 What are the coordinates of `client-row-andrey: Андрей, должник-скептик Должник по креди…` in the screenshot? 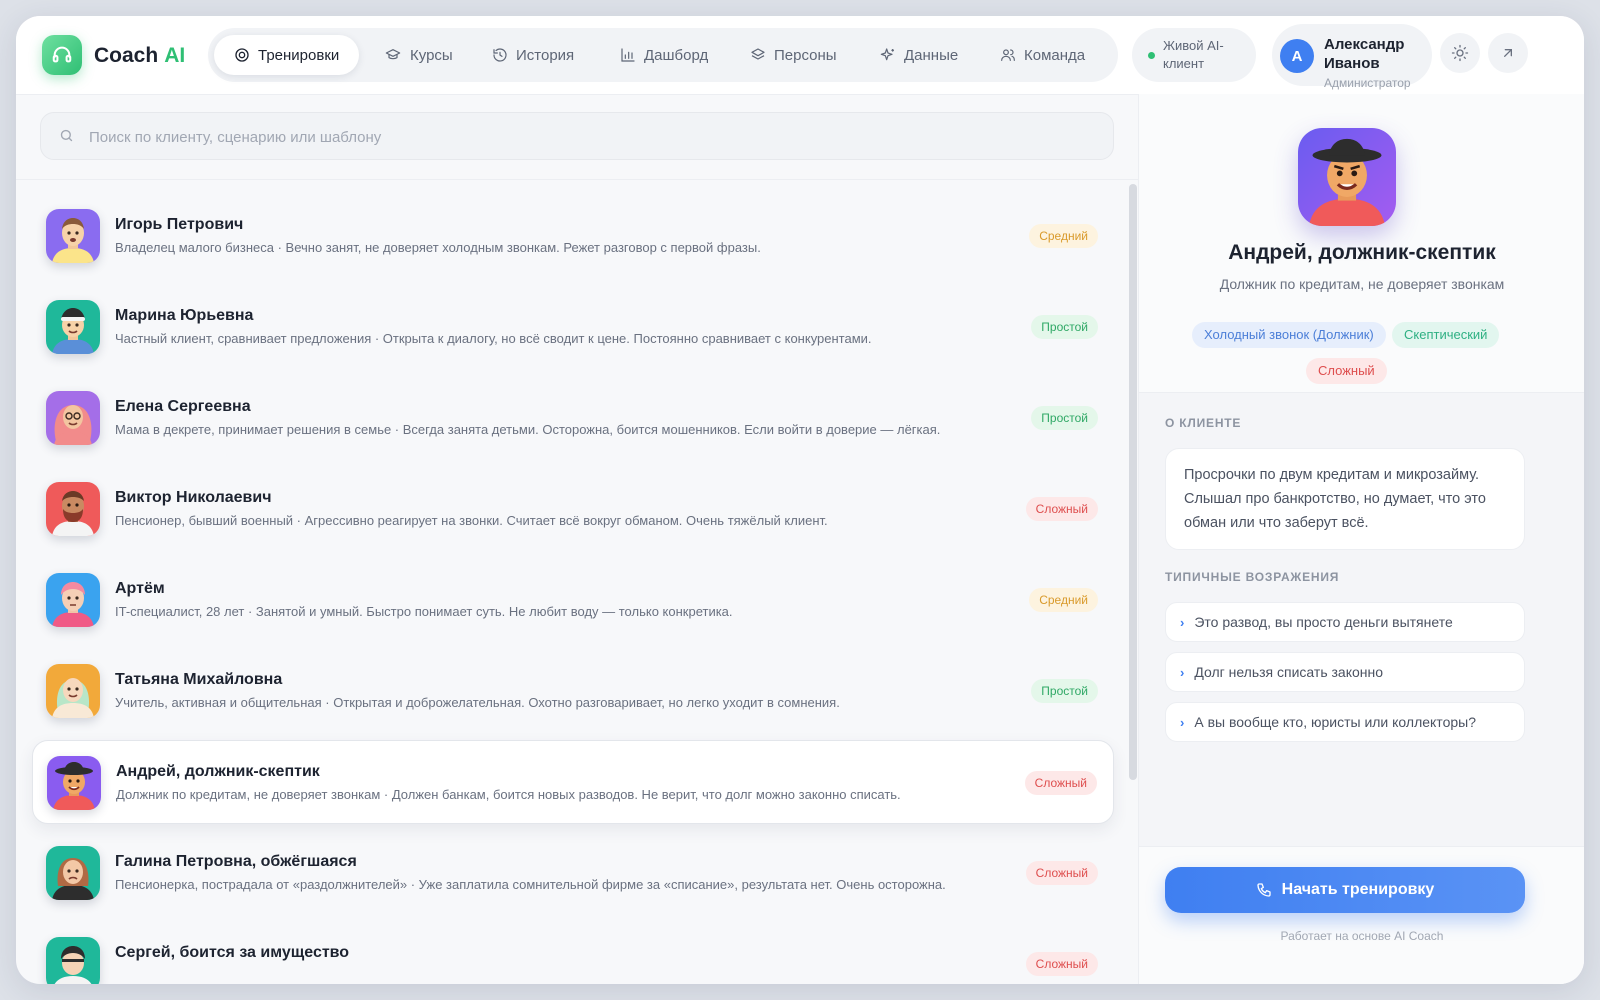 It's located at (573, 782).